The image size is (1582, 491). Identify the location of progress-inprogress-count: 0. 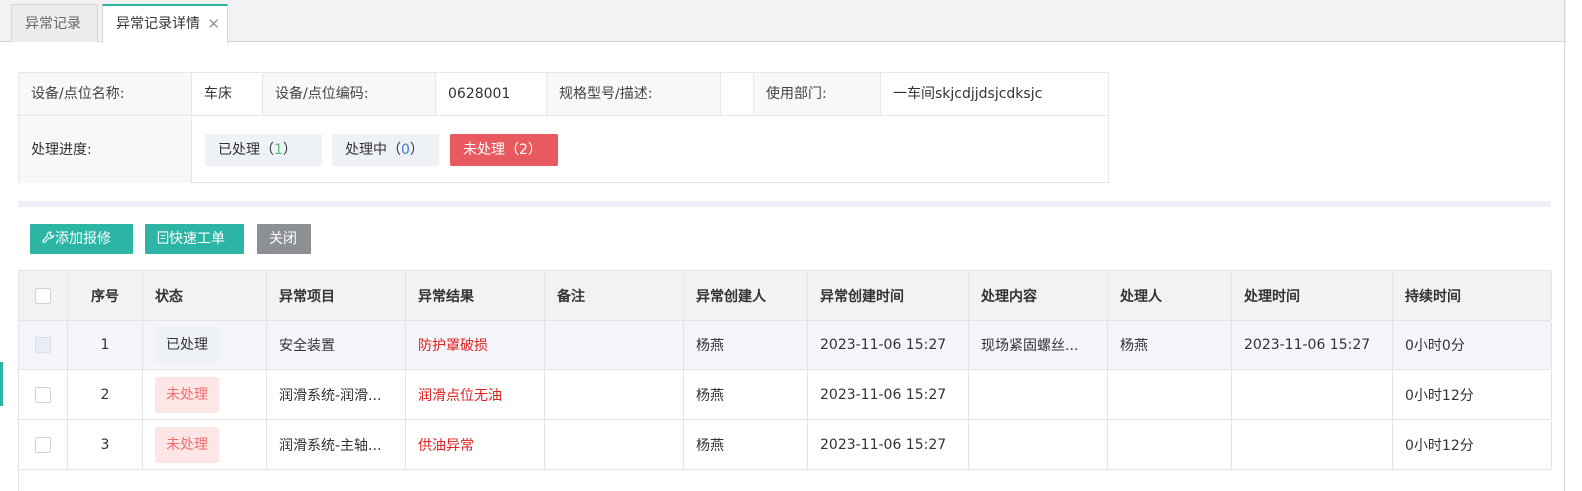
(405, 150).